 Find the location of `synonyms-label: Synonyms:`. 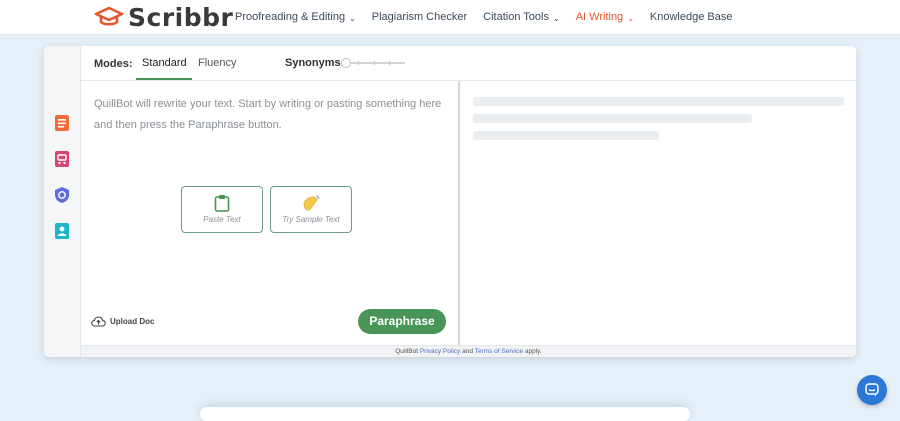

synonyms-label: Synonyms: is located at coordinates (315, 63).